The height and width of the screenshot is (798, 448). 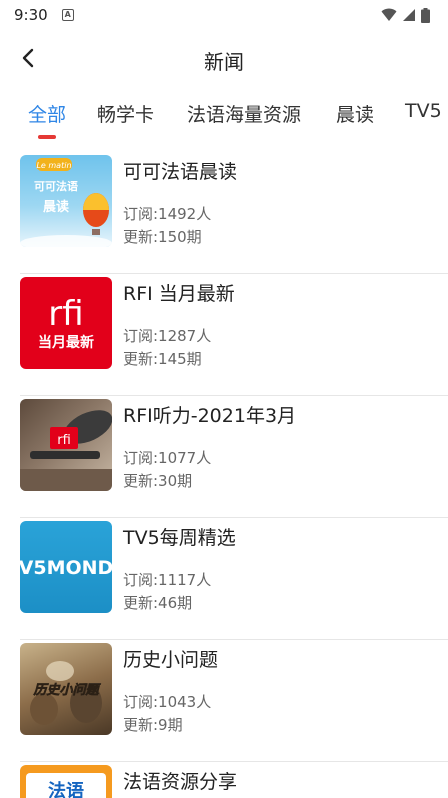 I want to click on rfi-logo: rfi 当月最新, so click(x=66, y=322).